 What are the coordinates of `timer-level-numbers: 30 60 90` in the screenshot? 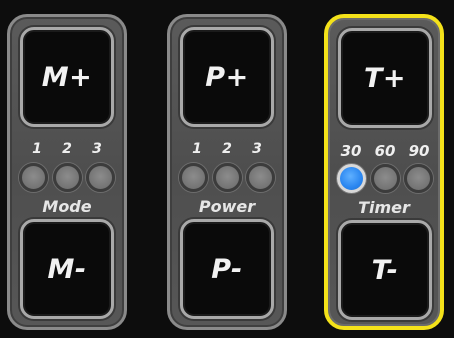 It's located at (385, 151).